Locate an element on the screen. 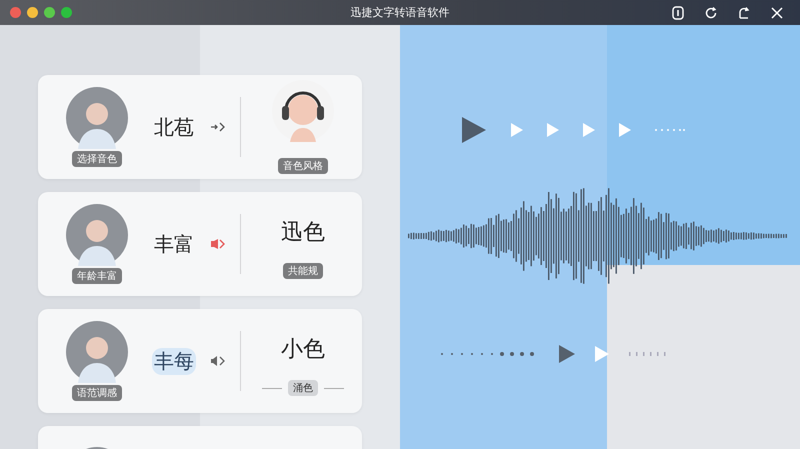 Image resolution: width=800 pixels, height=449 pixels. voice-text: 北苞 is located at coordinates (174, 127).